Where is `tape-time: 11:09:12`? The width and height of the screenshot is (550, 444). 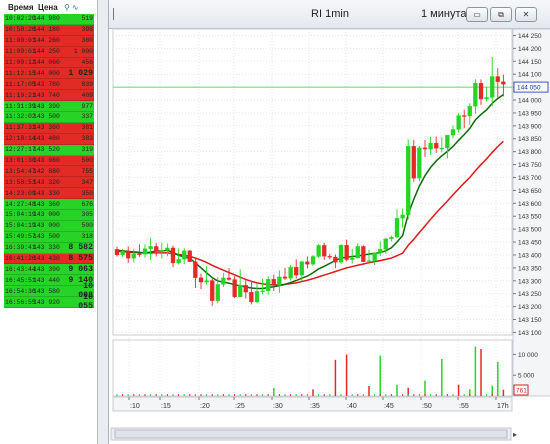 tape-time: 11:09:12 is located at coordinates (20, 62).